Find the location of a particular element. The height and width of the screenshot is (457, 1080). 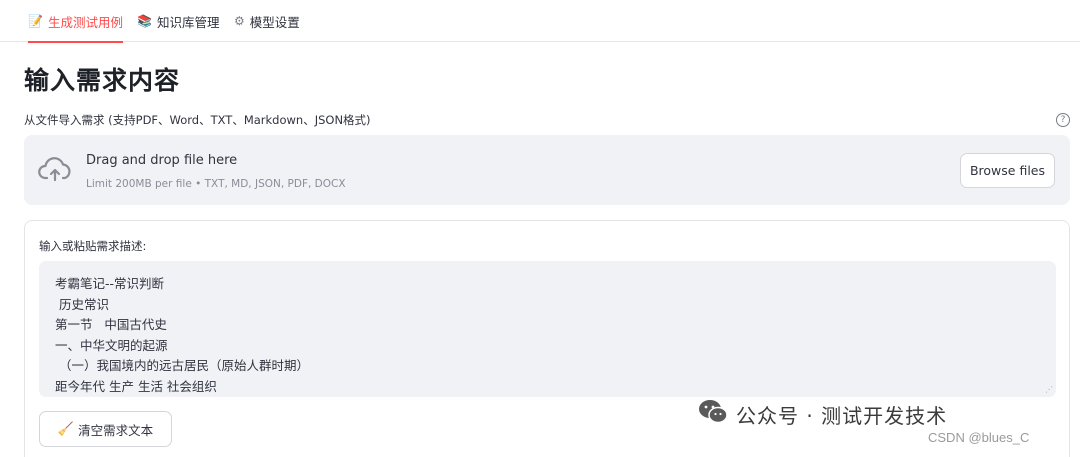

watermark: 公众号 · 测试开发技术 is located at coordinates (822, 414).